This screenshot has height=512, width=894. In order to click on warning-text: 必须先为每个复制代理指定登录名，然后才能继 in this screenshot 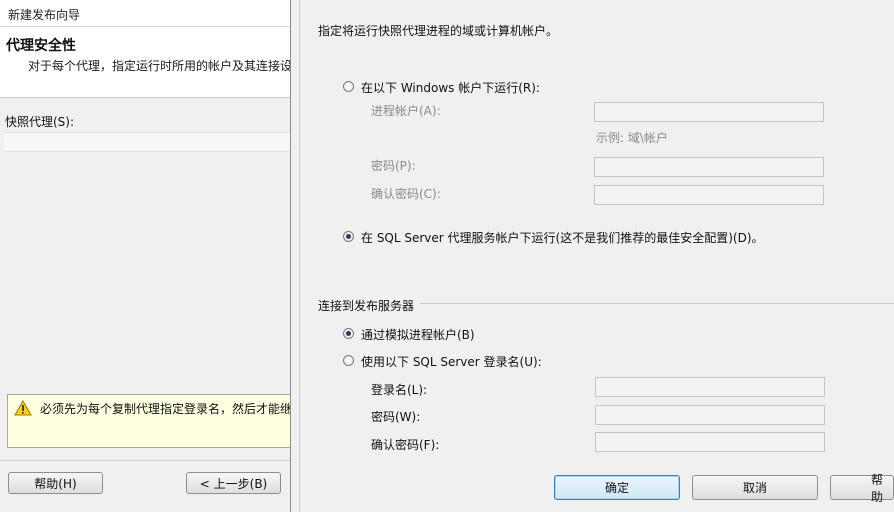, I will do `click(166, 409)`.